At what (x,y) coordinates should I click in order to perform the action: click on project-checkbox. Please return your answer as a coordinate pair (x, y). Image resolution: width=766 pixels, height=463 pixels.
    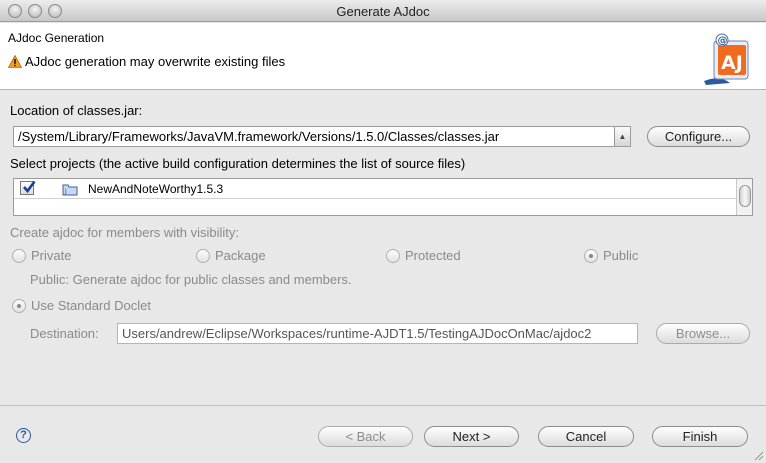
    Looking at the image, I should click on (28, 187).